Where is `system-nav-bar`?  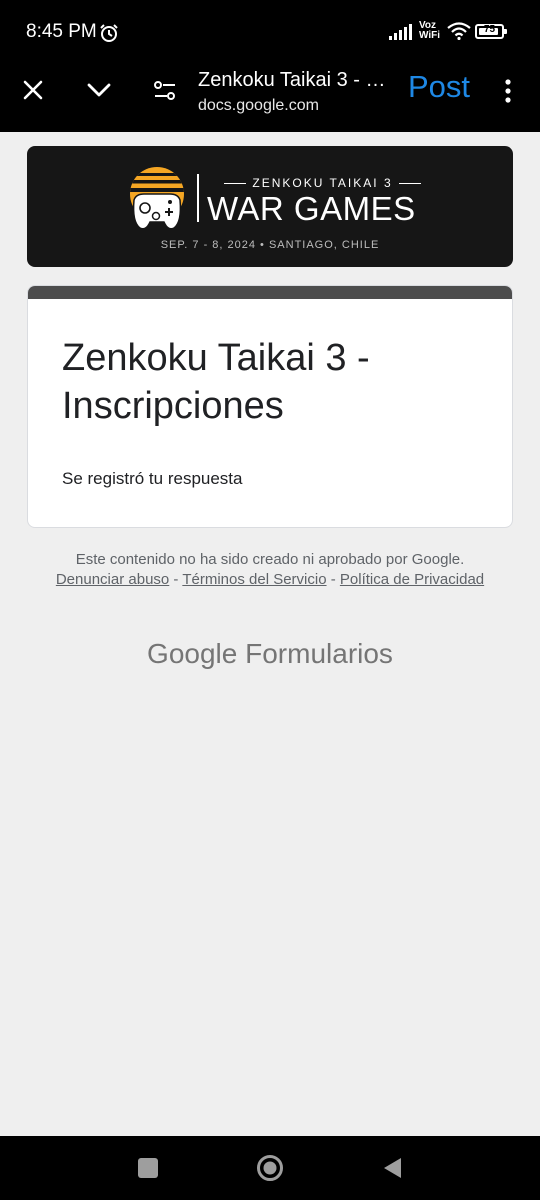 system-nav-bar is located at coordinates (270, 1168).